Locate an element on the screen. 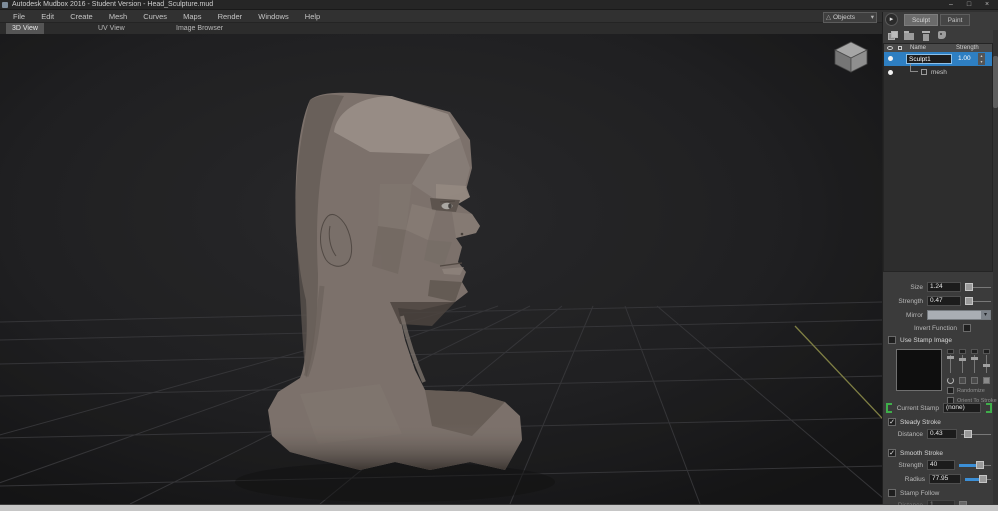 The image size is (998, 511). smooth-strength-field: 40 is located at coordinates (941, 465).